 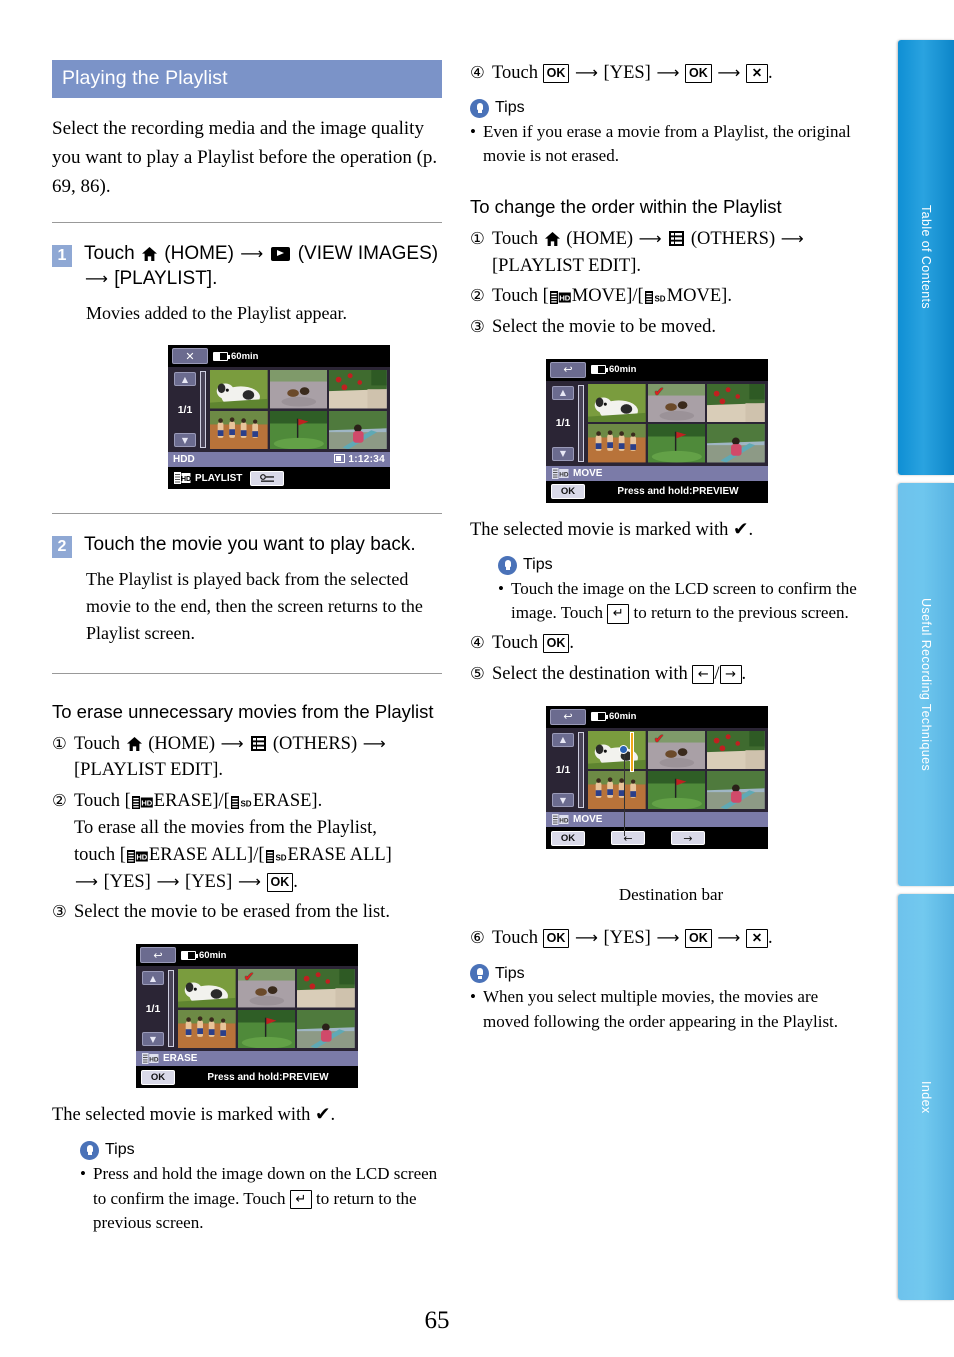 What do you see at coordinates (137, 856) in the screenshot?
I see `hd-playlist-icon: HD` at bounding box center [137, 856].